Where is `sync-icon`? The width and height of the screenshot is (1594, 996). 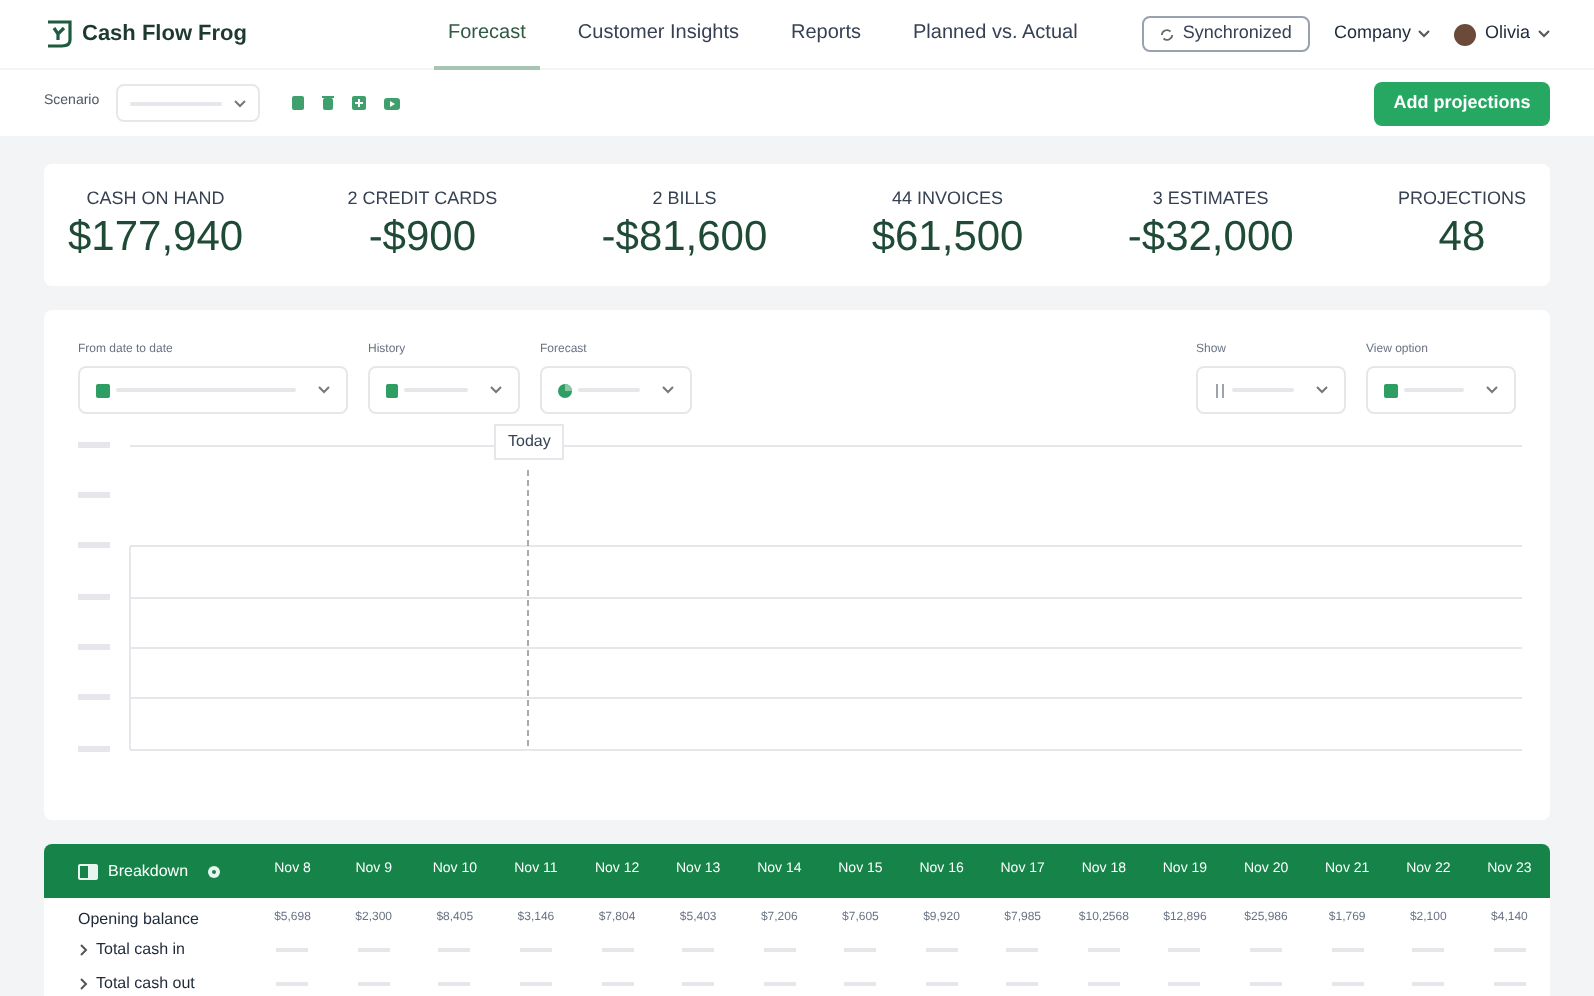 sync-icon is located at coordinates (1167, 34).